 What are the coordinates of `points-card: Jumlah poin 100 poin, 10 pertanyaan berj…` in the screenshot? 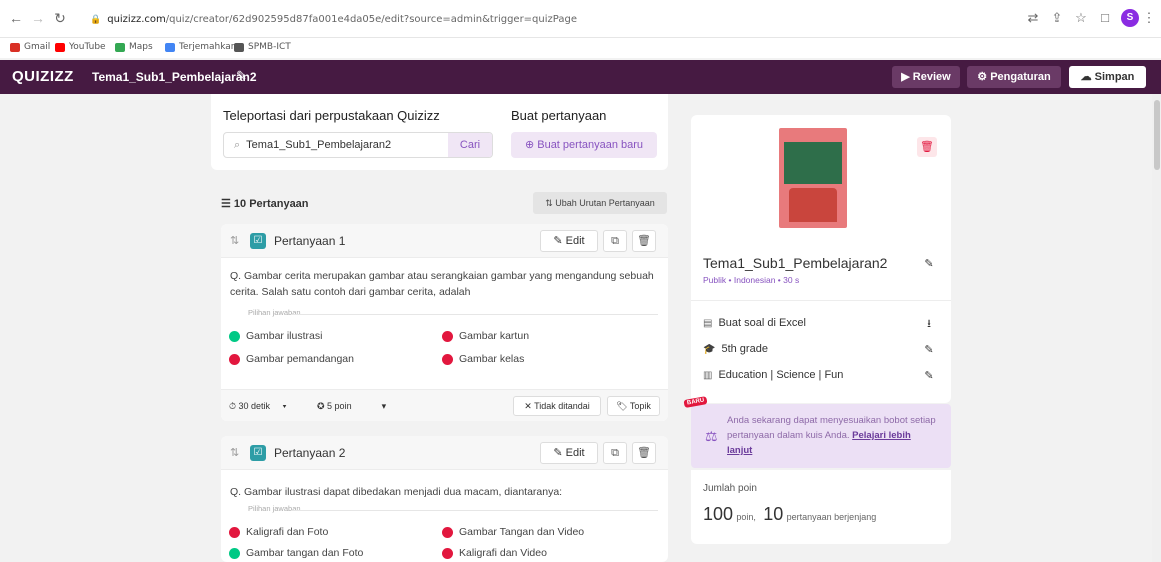 It's located at (821, 507).